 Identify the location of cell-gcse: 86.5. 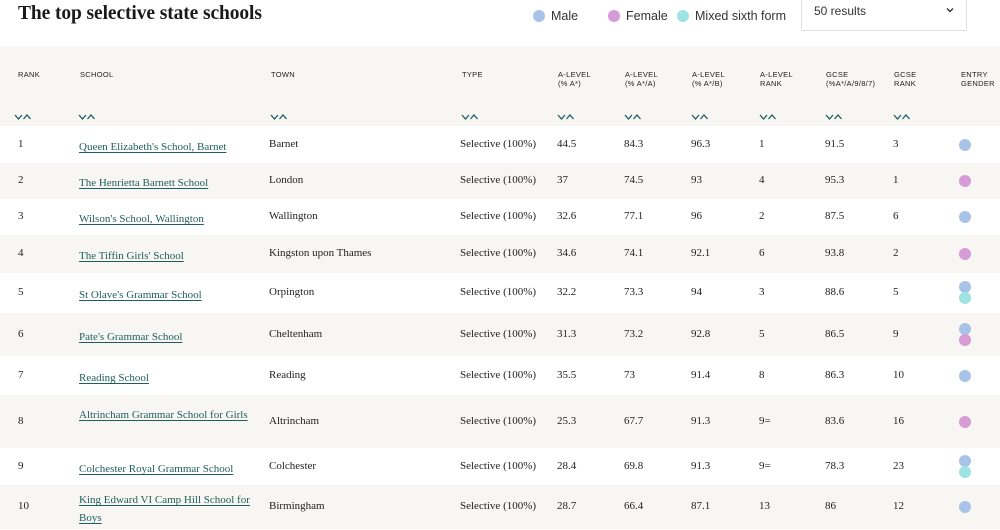
(835, 334).